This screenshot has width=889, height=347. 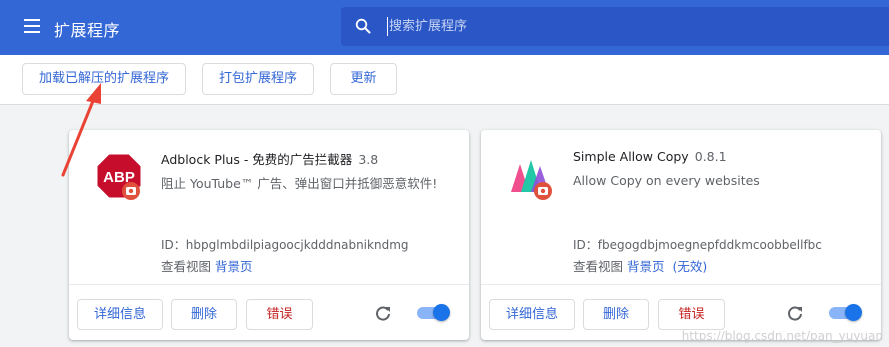 I want to click on extension-id: ID：hbpglmbdilpiagoocjkdddnabnikndmg, so click(x=285, y=245).